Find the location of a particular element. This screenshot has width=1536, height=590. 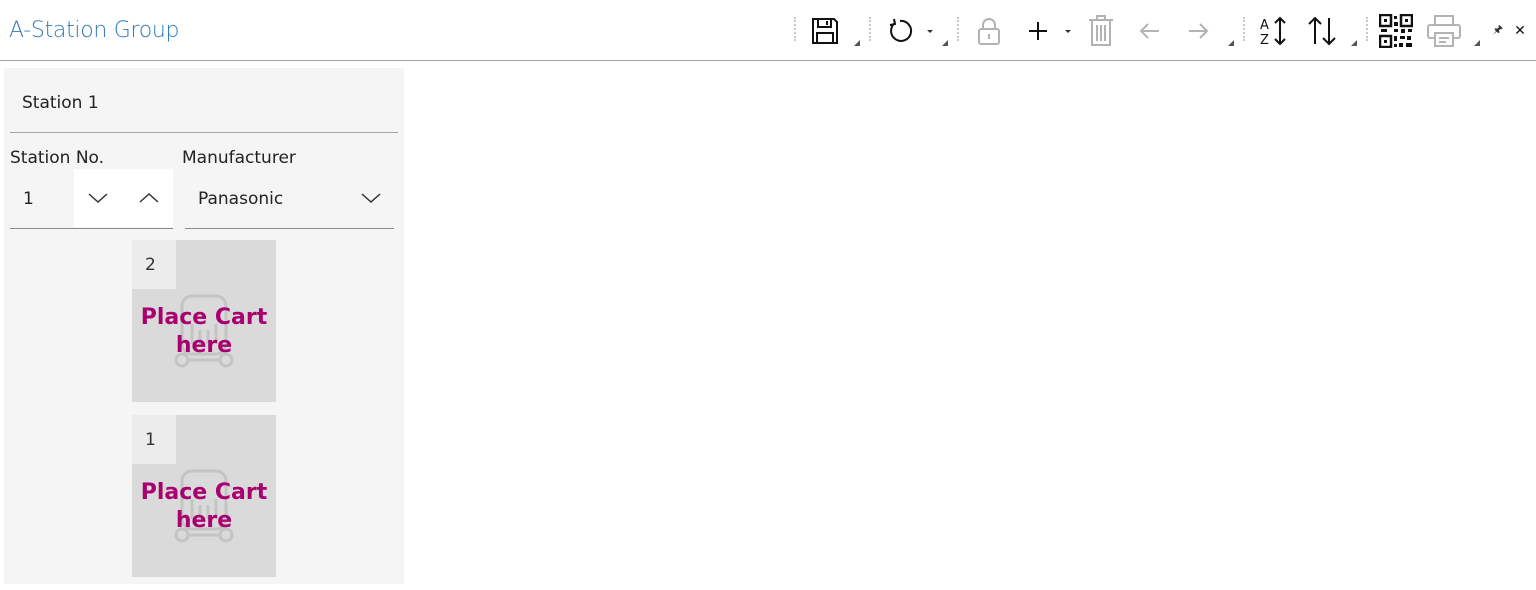

manufacturer-label: Manufacturer is located at coordinates (239, 158).